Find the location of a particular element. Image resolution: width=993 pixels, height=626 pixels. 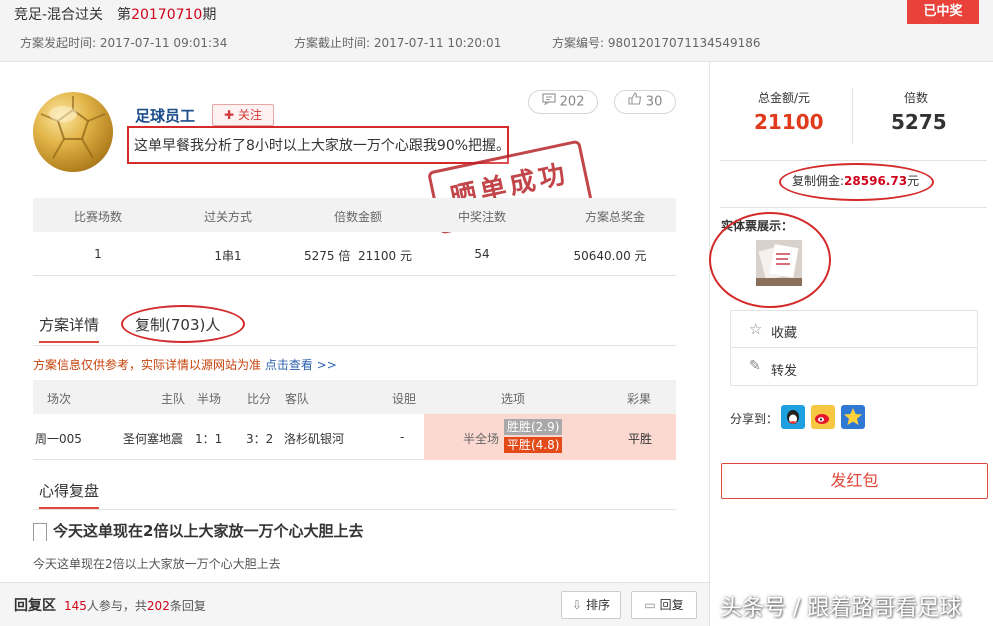

like-count: 30 is located at coordinates (654, 102).